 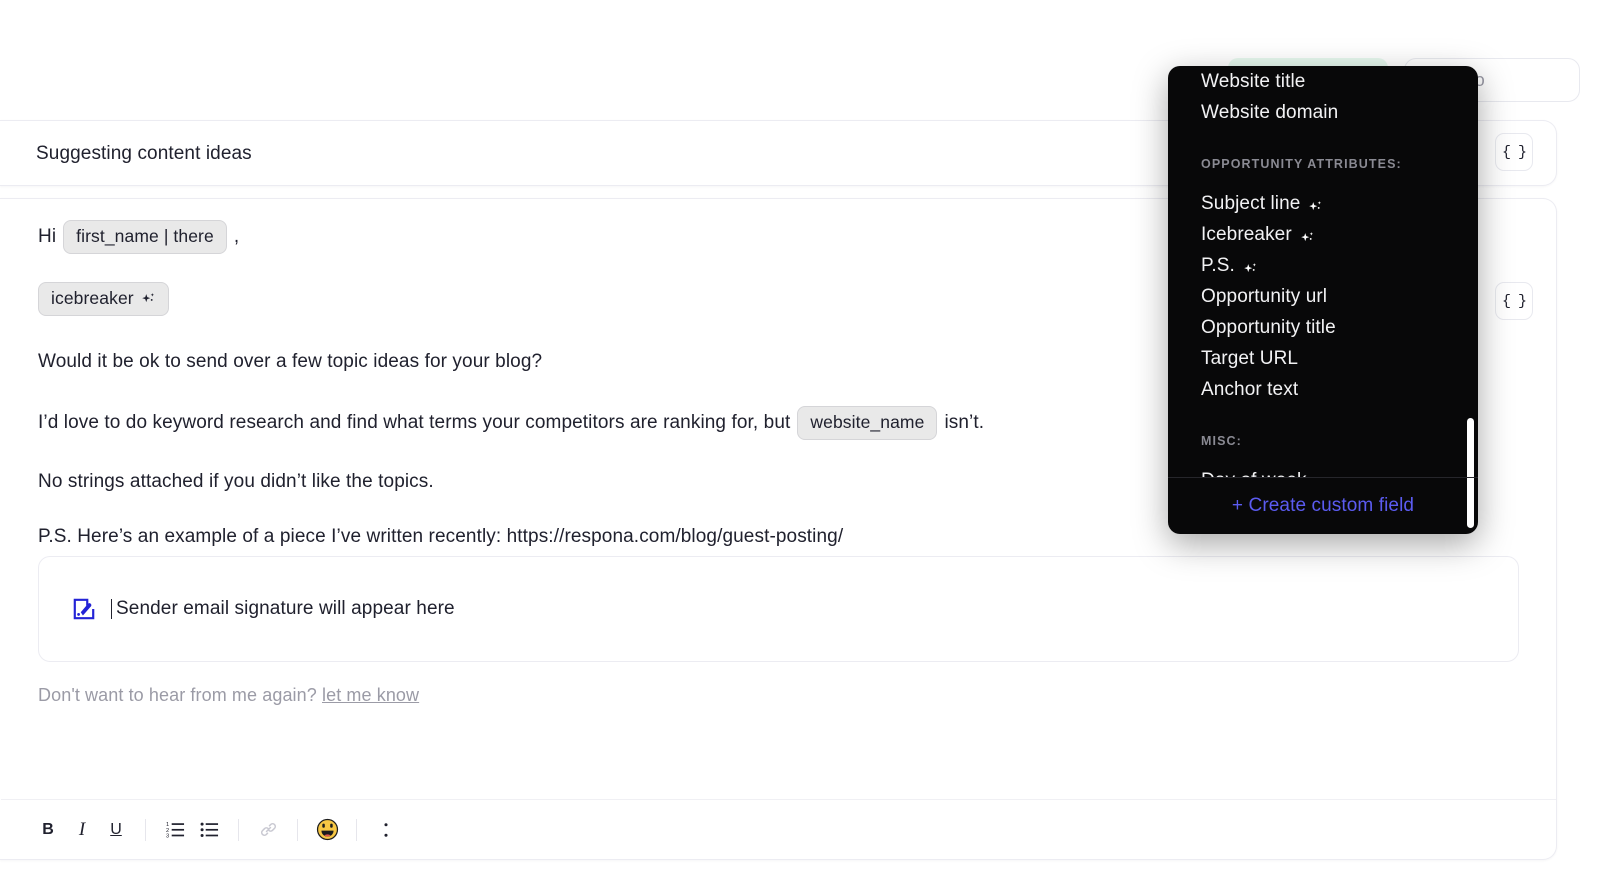 I want to click on variables-group-heading: MISC:, so click(x=1221, y=441).